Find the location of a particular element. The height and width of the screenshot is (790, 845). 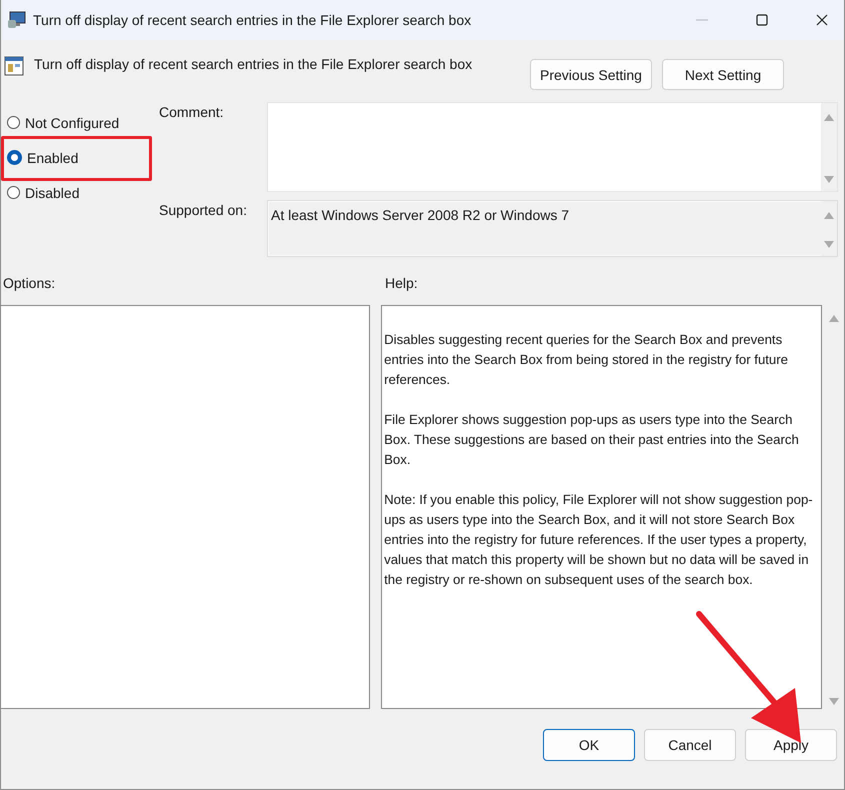

nav-button: Previous Setting is located at coordinates (591, 74).